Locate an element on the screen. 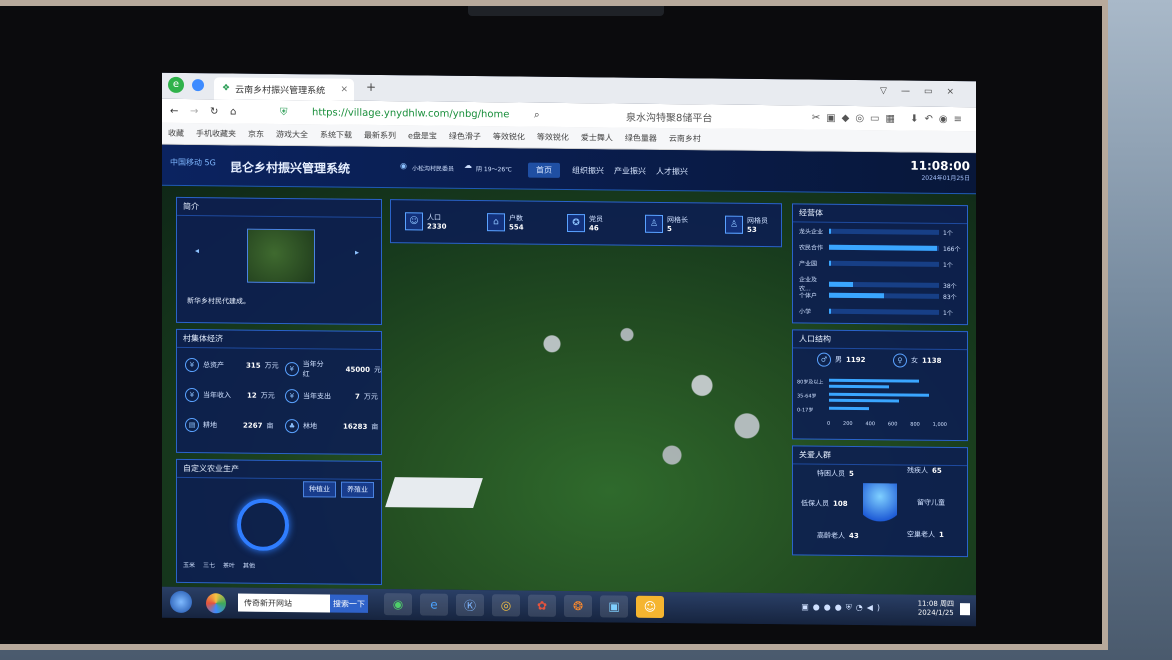  stat-grid-members: ♙ 网格员 53 is located at coordinates (746, 224).